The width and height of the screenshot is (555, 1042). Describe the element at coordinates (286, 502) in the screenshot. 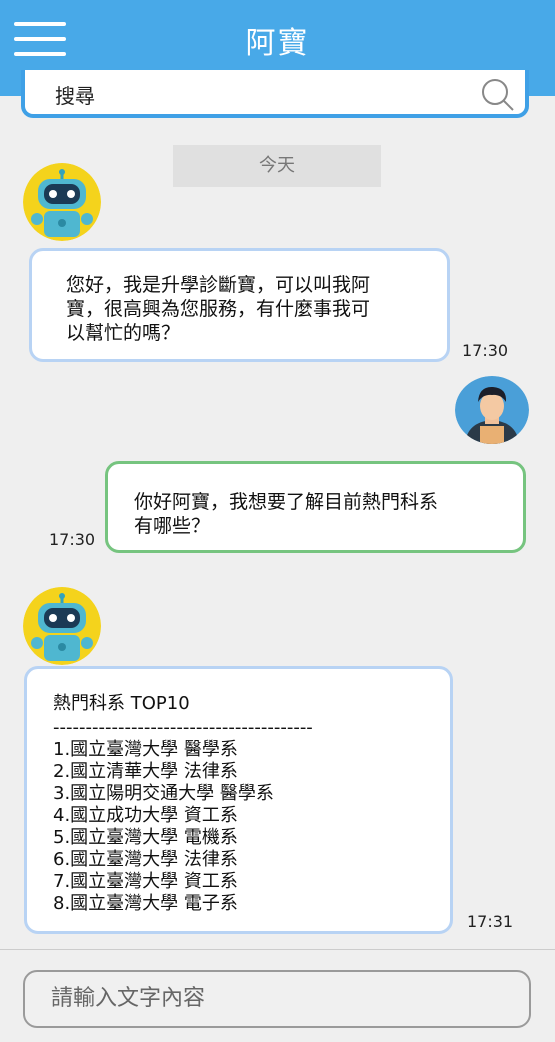

I see `message-text-line: 你好阿寶，我想要了解目前熱門科系` at that location.